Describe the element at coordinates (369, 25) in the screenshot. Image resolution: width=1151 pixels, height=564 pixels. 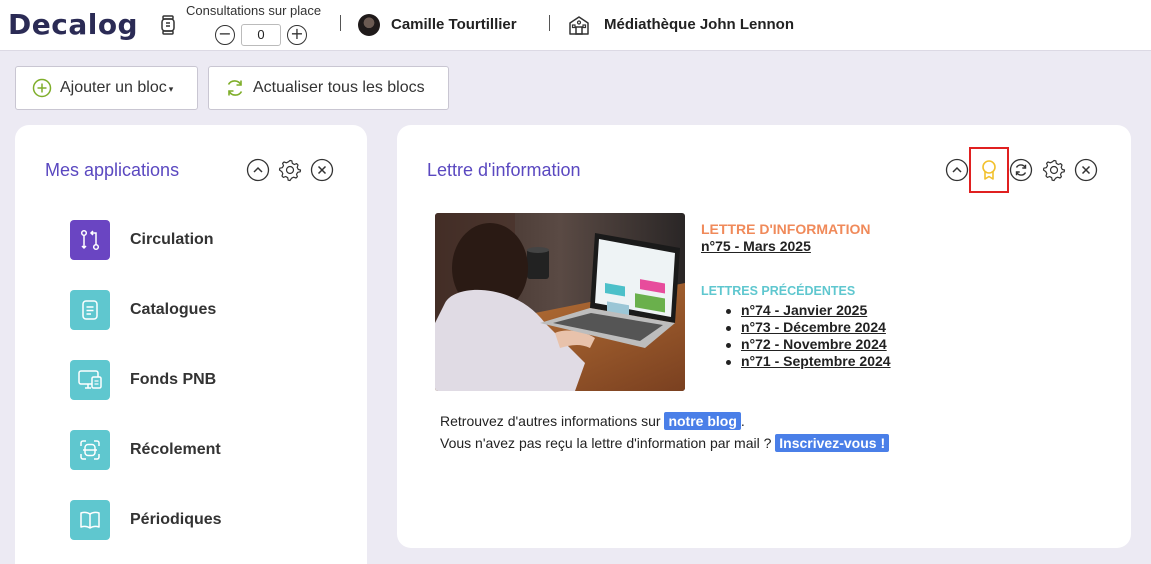
I see `avatar` at that location.